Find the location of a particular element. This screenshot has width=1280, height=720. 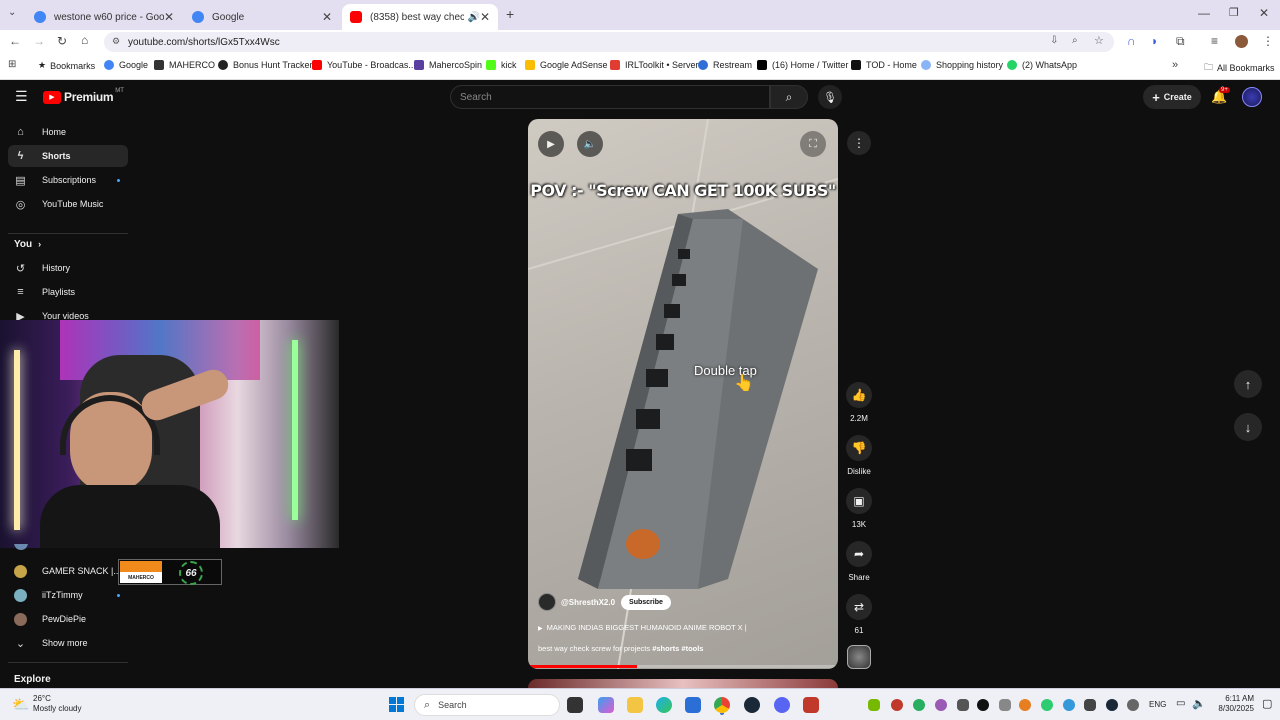

taskbar-search: ⌕ Search is located at coordinates (487, 705).